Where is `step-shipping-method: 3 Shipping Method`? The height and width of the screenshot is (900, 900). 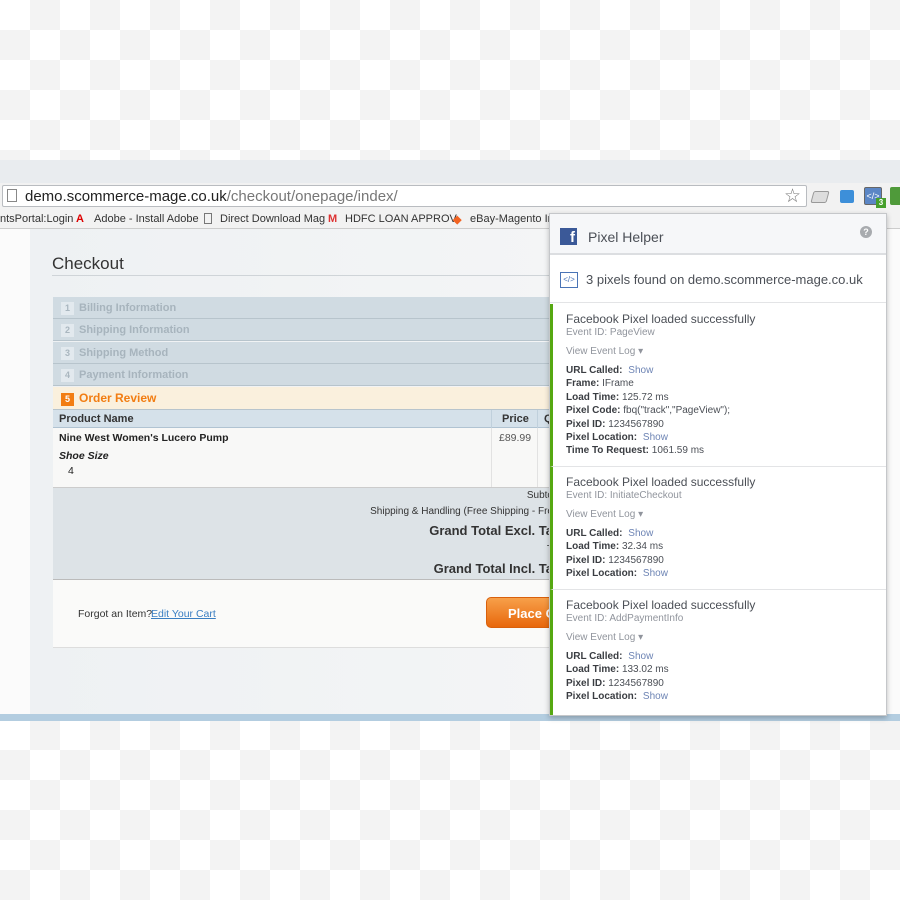 step-shipping-method: 3 Shipping Method is located at coordinates (303, 353).